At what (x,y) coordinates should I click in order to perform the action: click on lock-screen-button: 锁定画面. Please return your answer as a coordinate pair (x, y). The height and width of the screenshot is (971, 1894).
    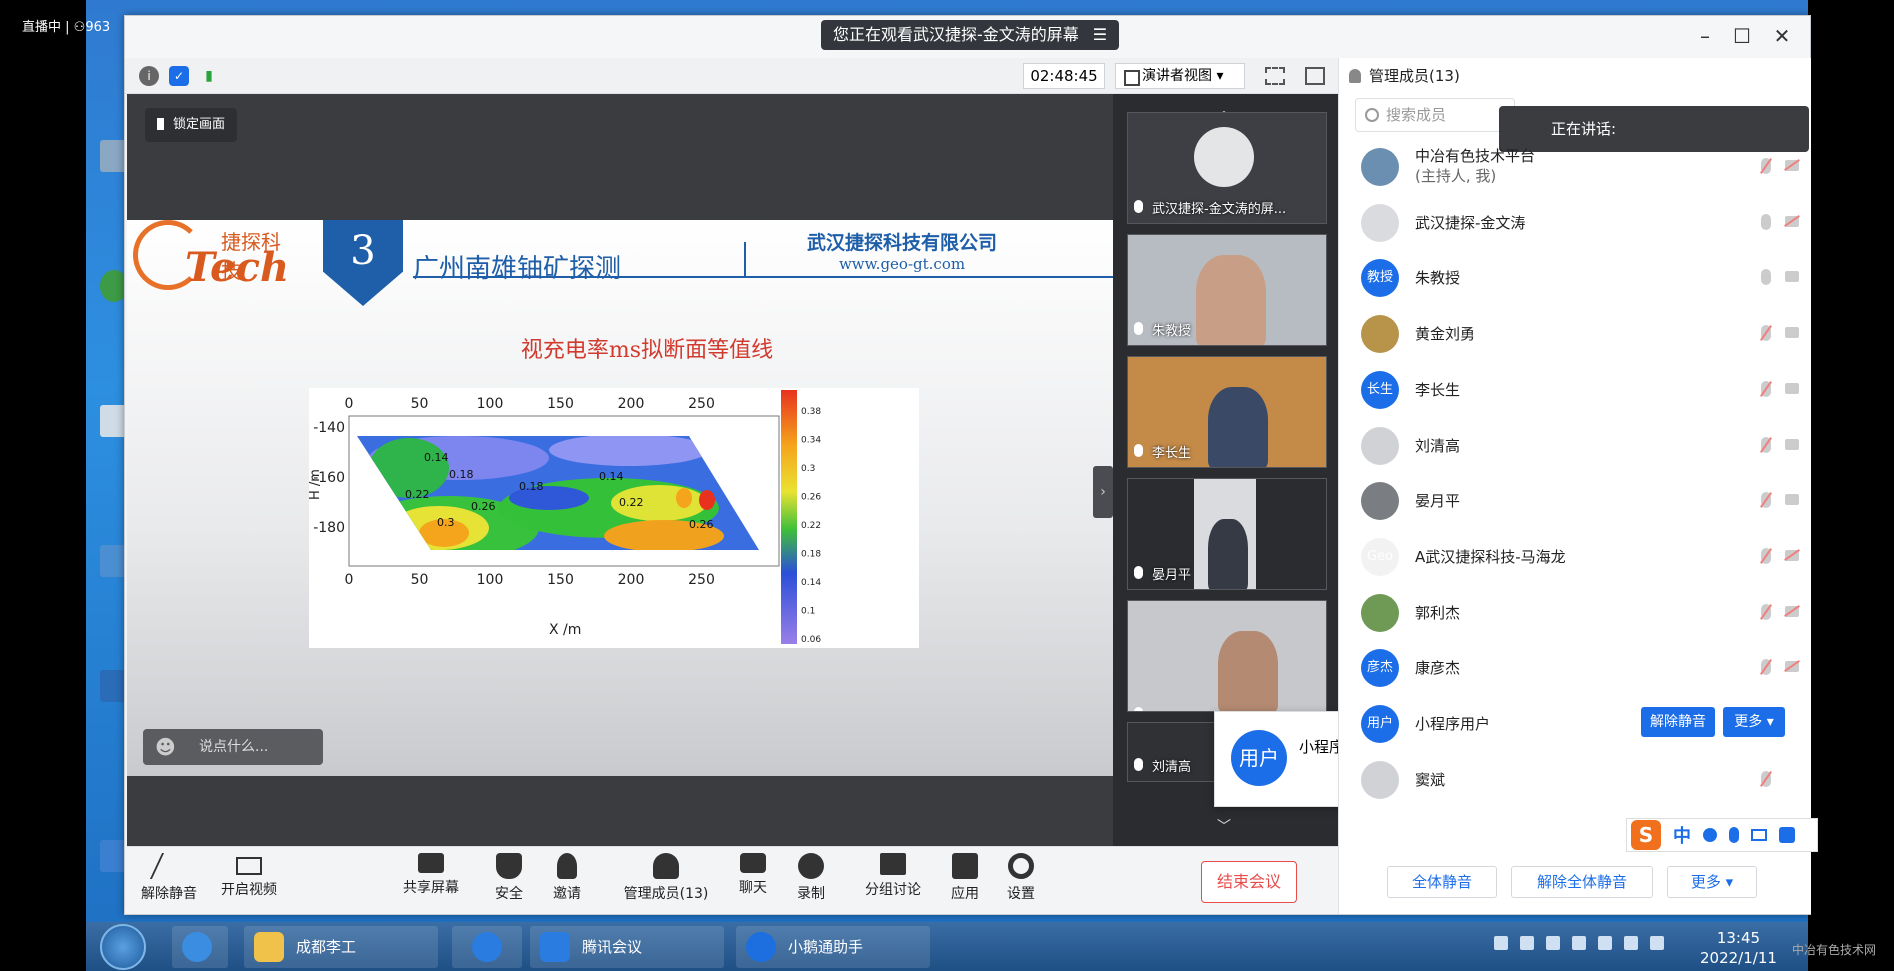
    Looking at the image, I should click on (191, 125).